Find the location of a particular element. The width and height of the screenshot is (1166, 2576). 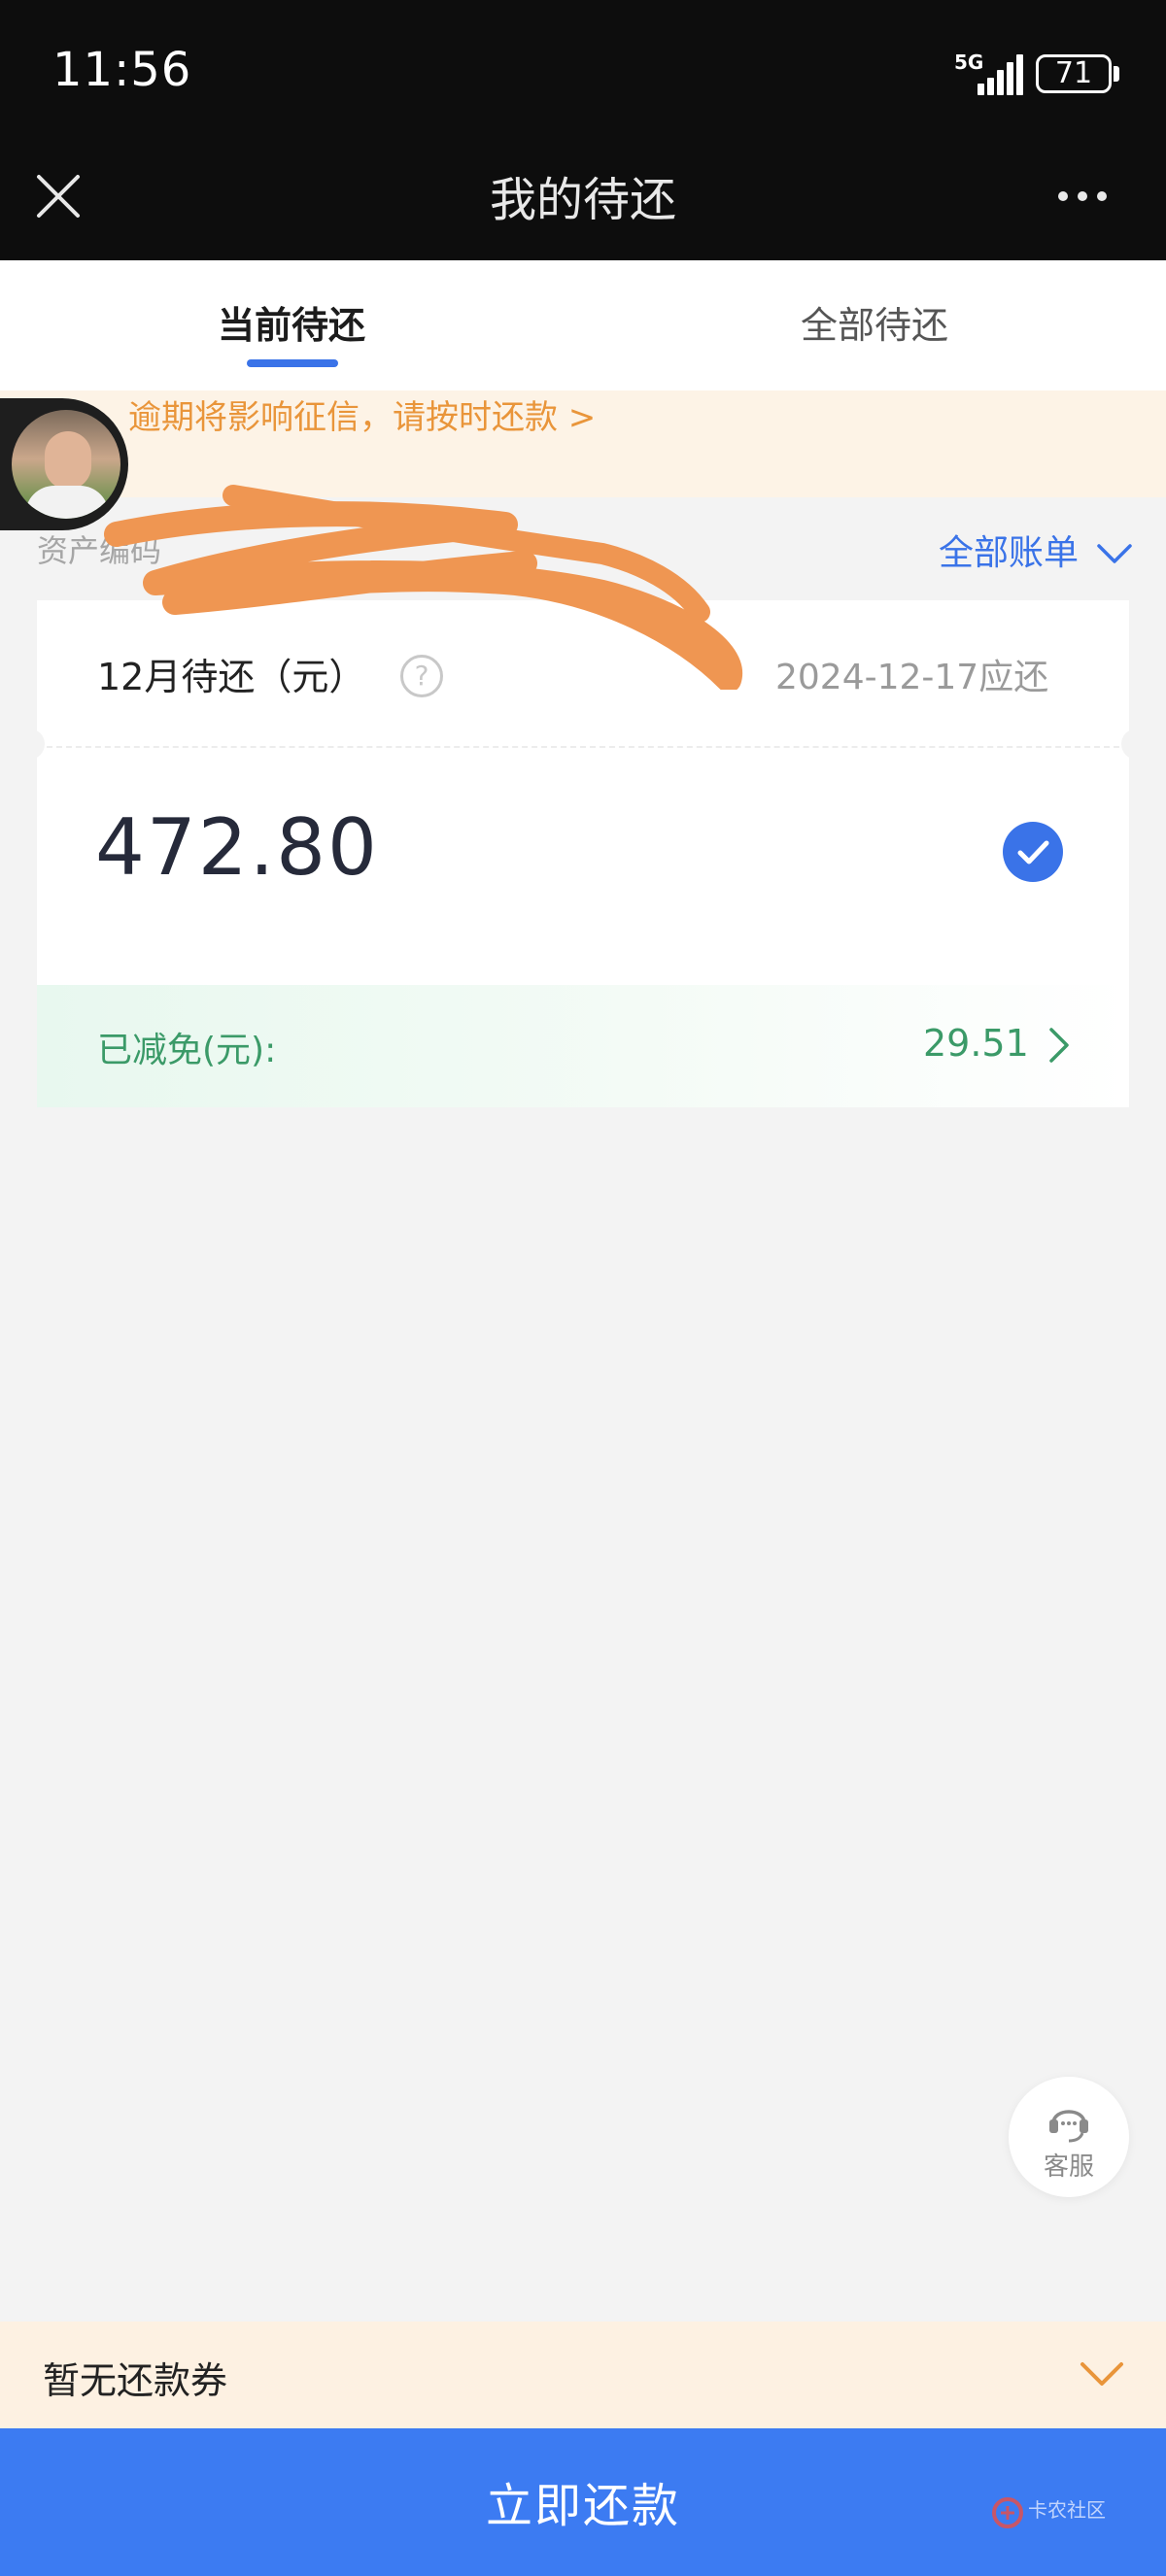

avatar-image is located at coordinates (66, 464).